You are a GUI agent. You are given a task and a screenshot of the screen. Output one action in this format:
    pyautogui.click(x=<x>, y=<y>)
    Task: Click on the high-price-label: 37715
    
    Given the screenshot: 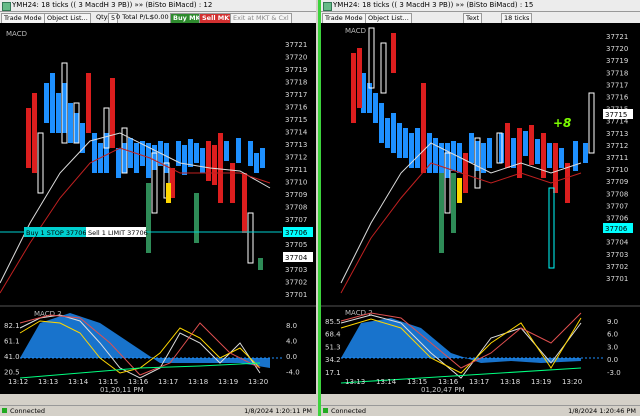 What is the action you would take?
    pyautogui.click(x=616, y=115)
    